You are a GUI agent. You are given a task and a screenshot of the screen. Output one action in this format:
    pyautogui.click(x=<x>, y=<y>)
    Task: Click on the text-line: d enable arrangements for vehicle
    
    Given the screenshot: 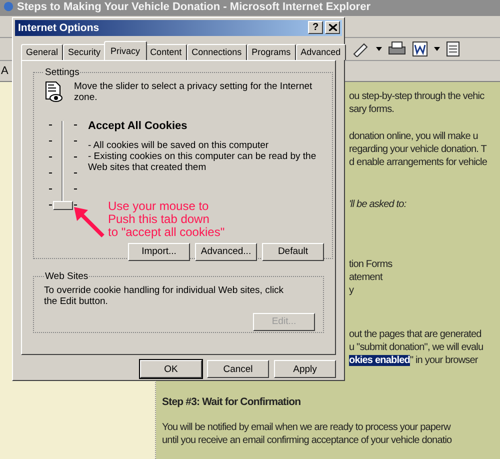 What is the action you would take?
    pyautogui.click(x=418, y=162)
    